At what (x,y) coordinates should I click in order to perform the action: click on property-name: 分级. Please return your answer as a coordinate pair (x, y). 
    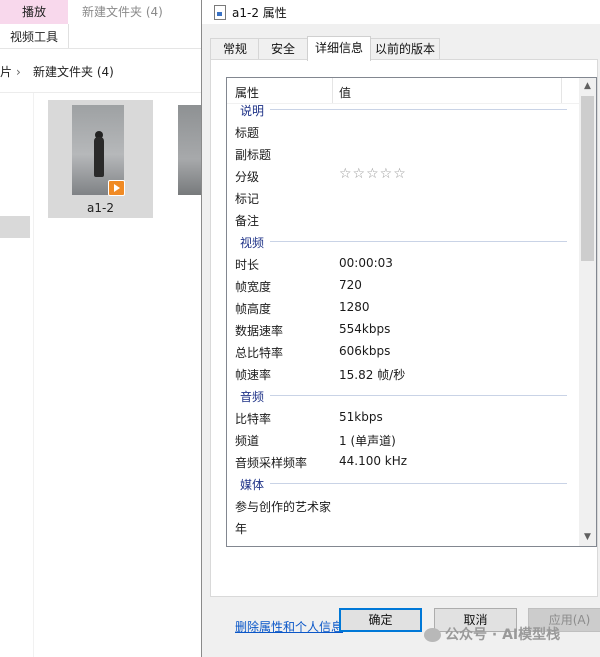
    Looking at the image, I should click on (247, 177).